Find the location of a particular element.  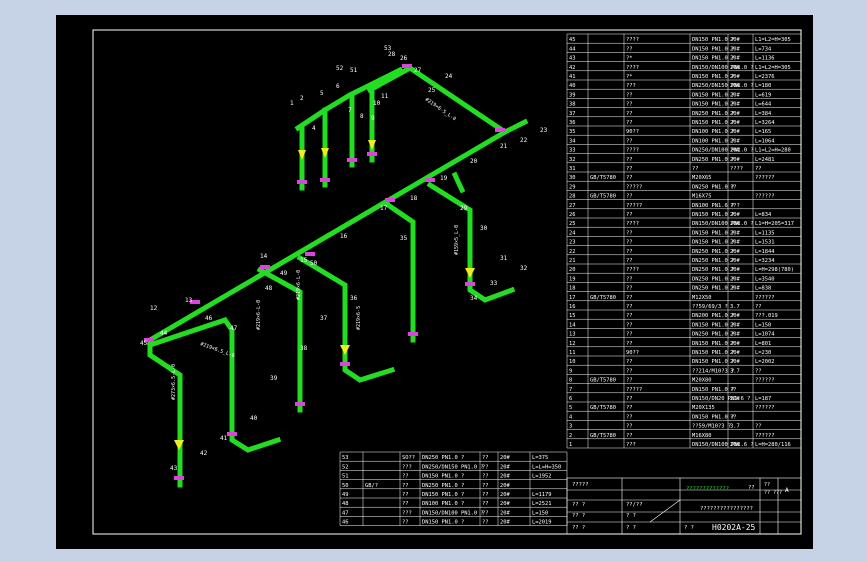

table-cell: L=2376 is located at coordinates (764, 77).